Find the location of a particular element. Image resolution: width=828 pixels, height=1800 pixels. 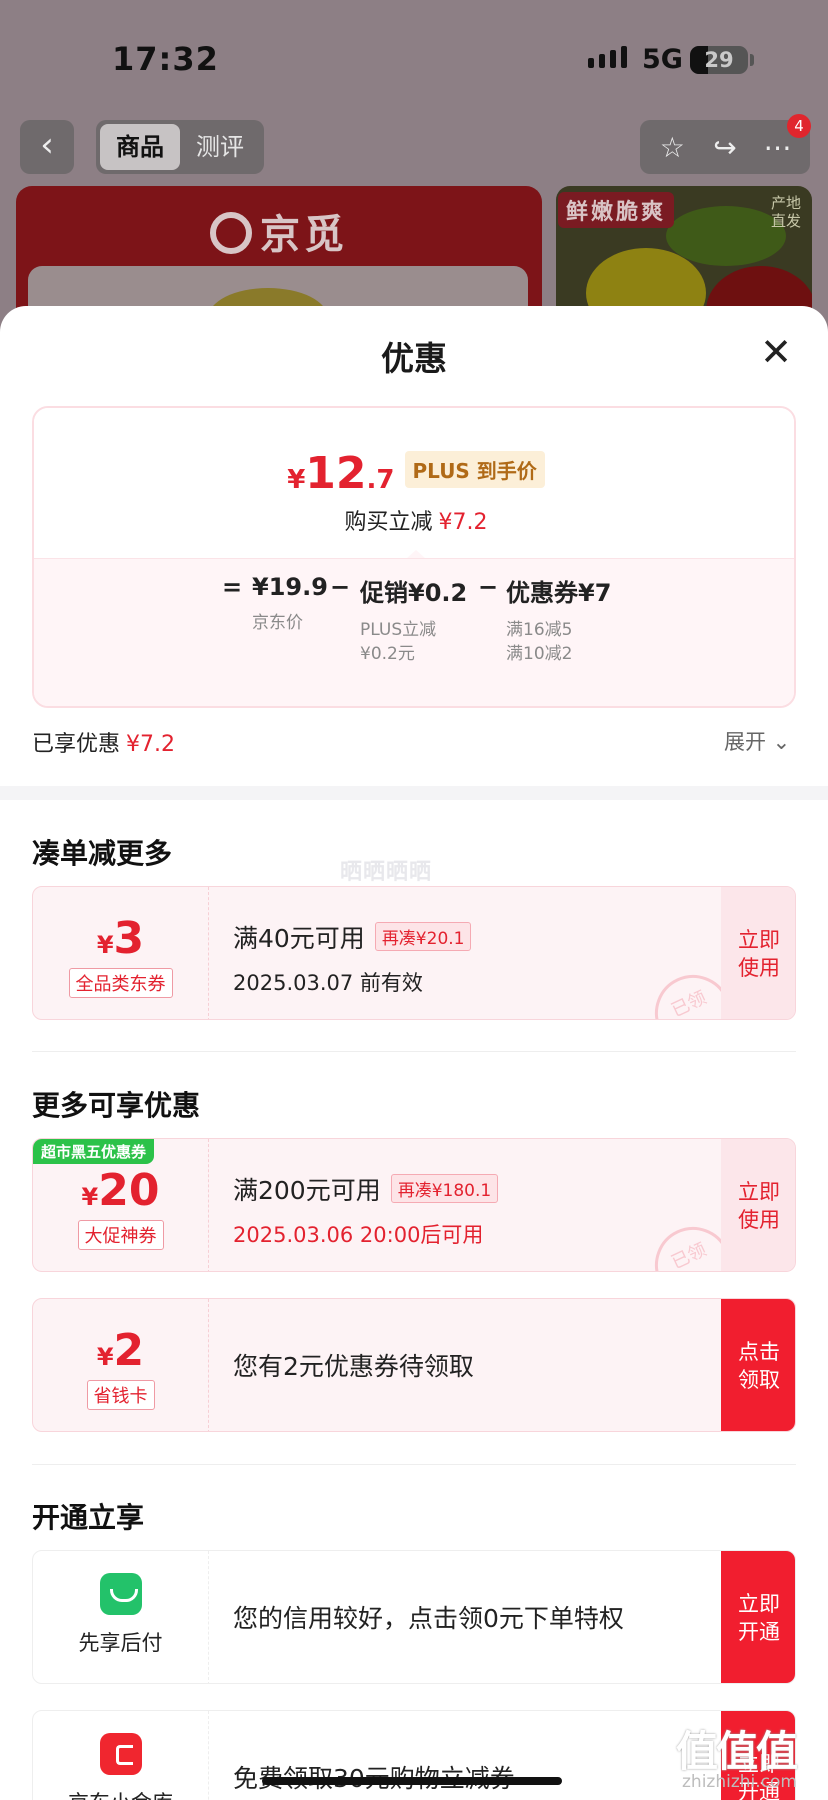

brand-icon is located at coordinates (231, 233).